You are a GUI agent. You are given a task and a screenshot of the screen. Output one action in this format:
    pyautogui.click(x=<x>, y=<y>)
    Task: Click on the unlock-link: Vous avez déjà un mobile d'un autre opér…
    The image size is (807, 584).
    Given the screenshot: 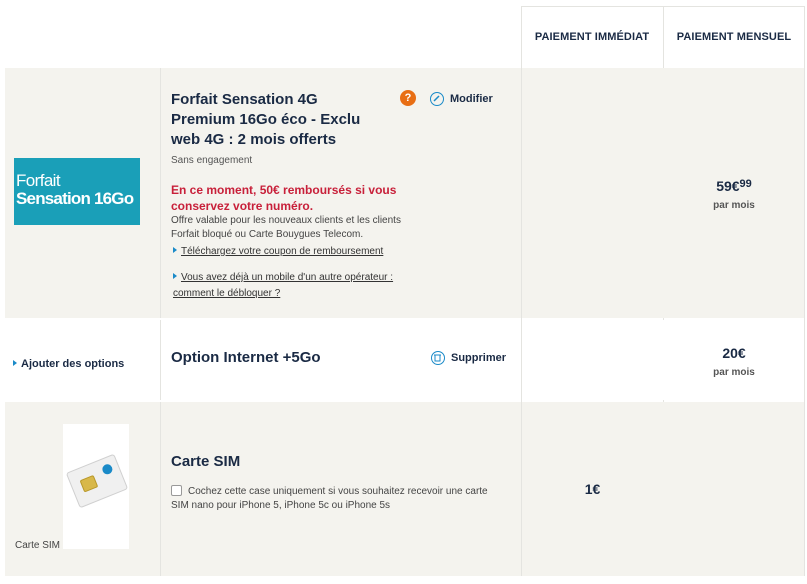 What is the action you would take?
    pyautogui.click(x=283, y=285)
    